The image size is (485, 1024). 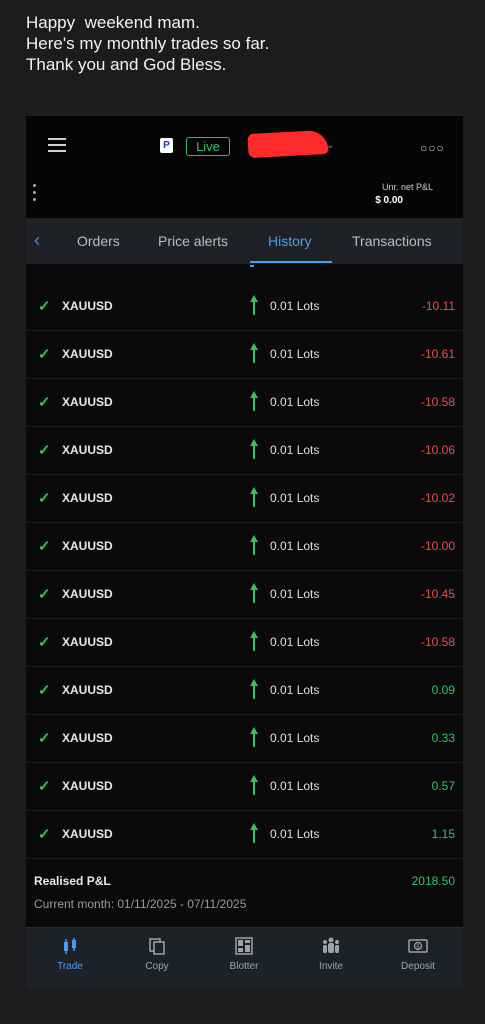 I want to click on nav-deposit: $ Deposit, so click(x=418, y=958).